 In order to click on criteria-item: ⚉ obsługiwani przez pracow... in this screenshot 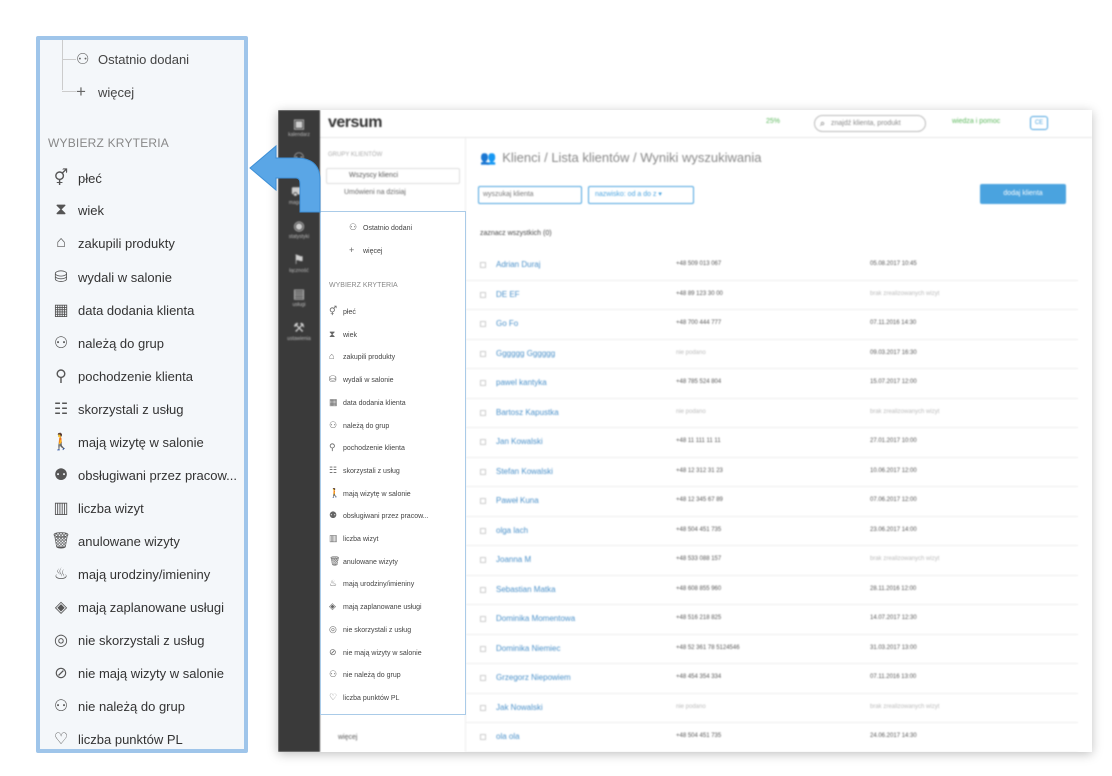, I will do `click(146, 478)`.